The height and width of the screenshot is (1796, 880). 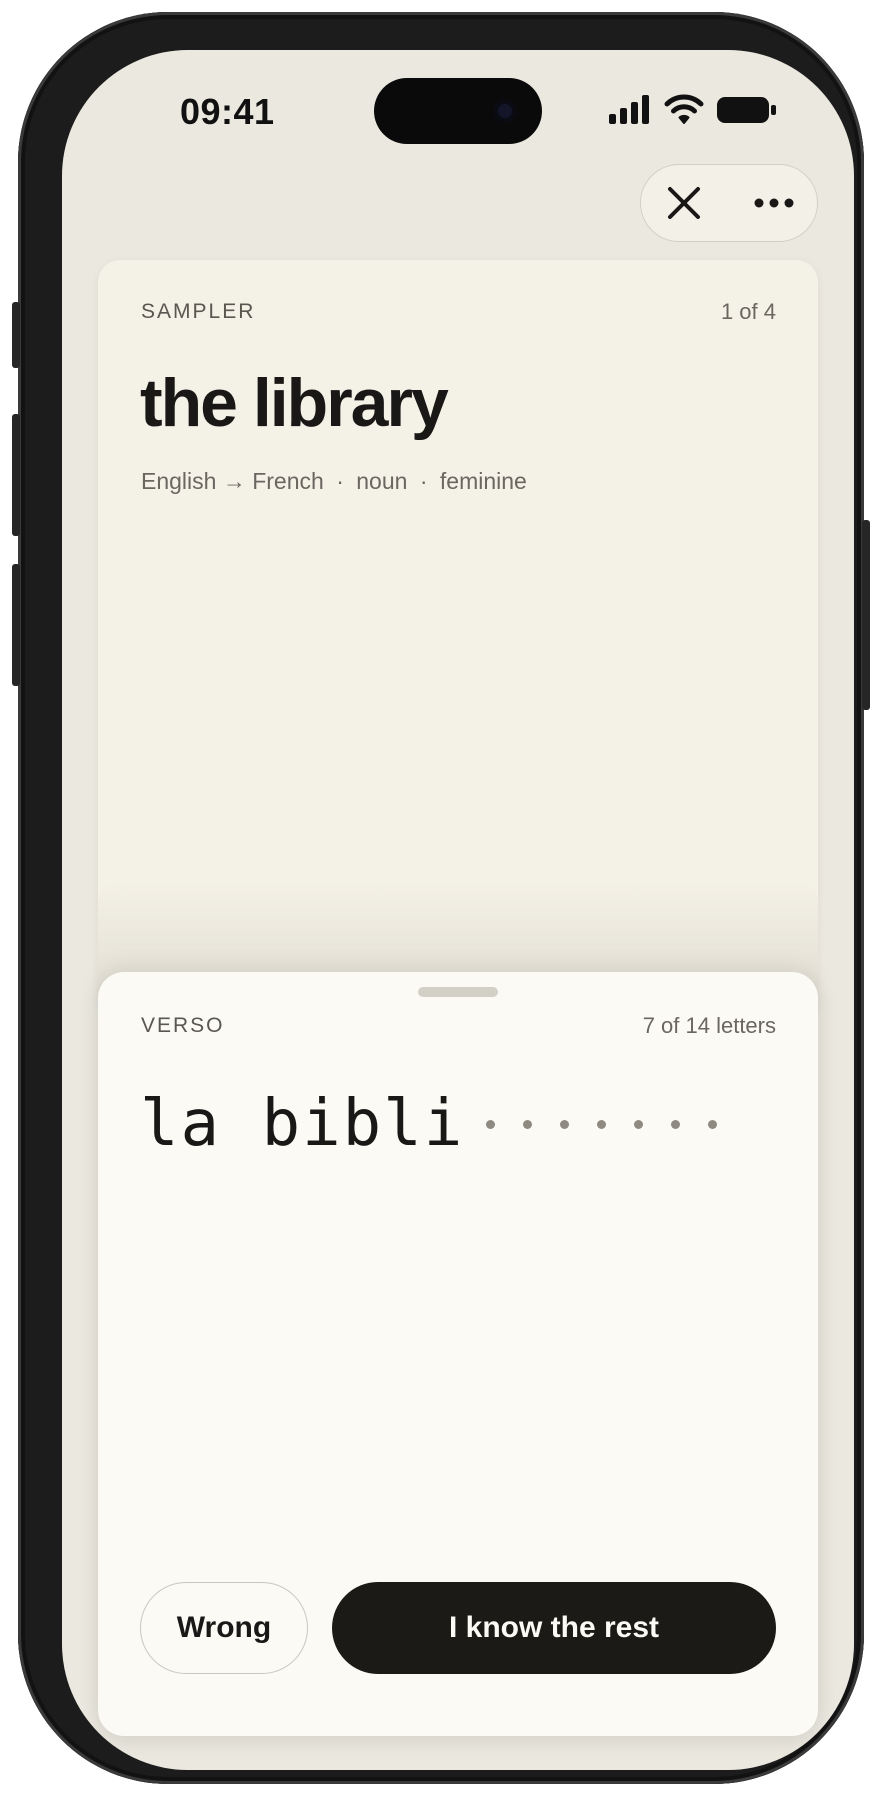 What do you see at coordinates (198, 311) in the screenshot?
I see `deck-label: SAMPLER` at bounding box center [198, 311].